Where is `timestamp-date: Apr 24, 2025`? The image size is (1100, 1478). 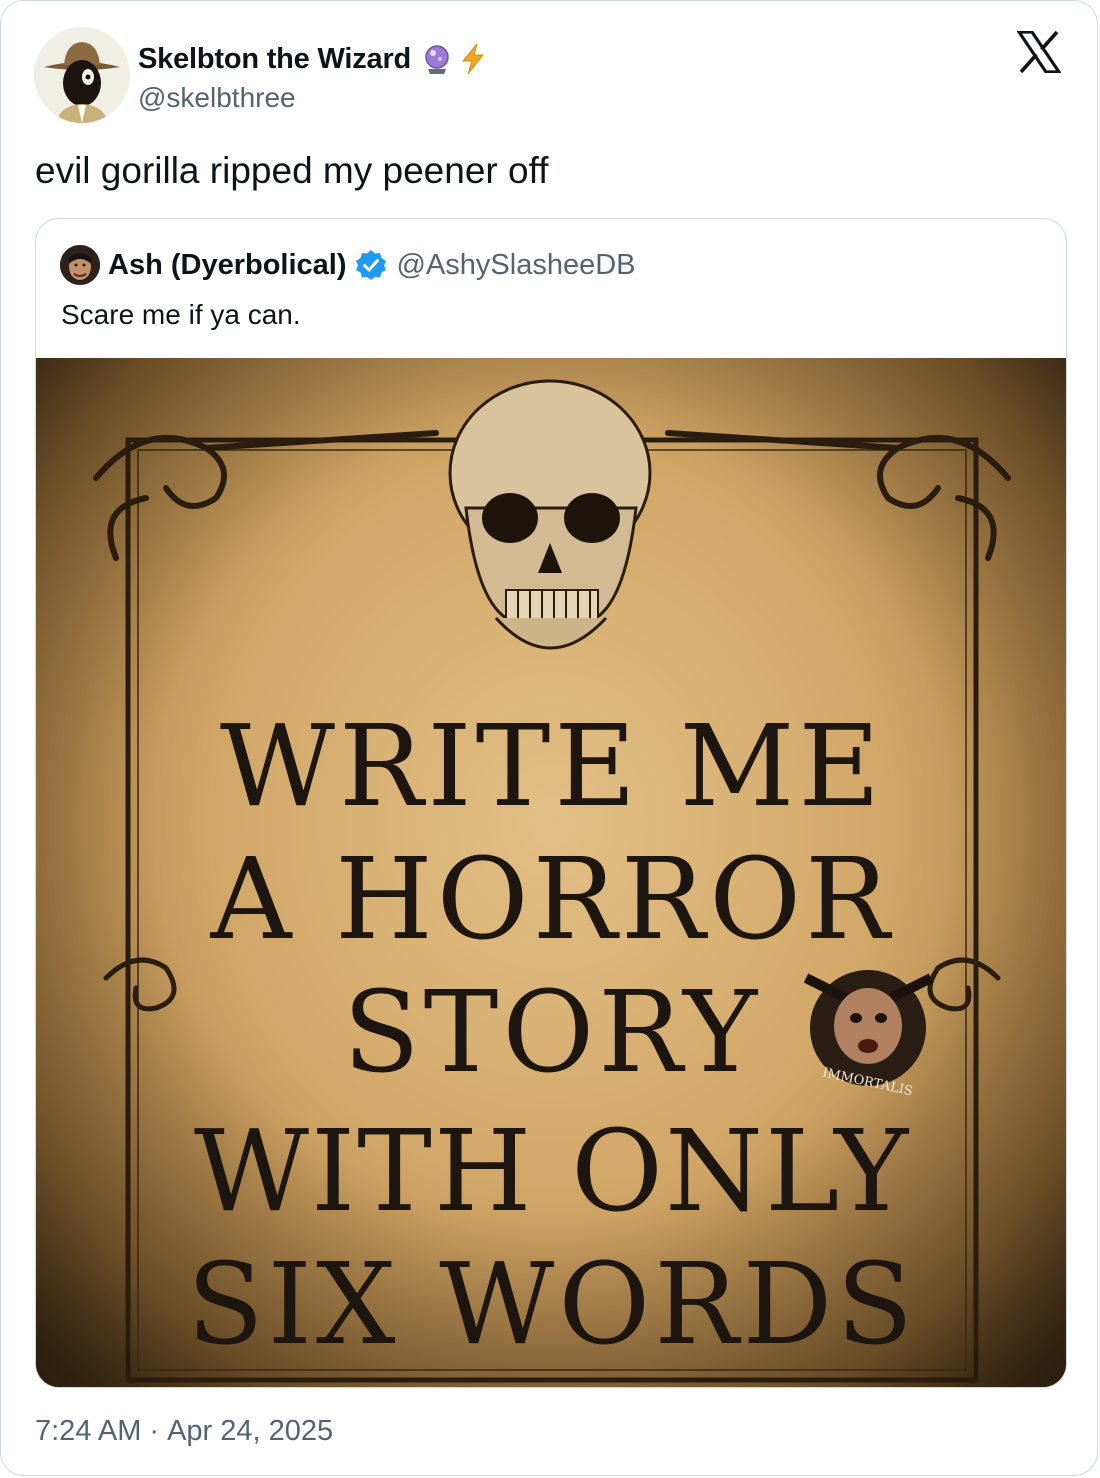 timestamp-date: Apr 24, 2025 is located at coordinates (250, 1431).